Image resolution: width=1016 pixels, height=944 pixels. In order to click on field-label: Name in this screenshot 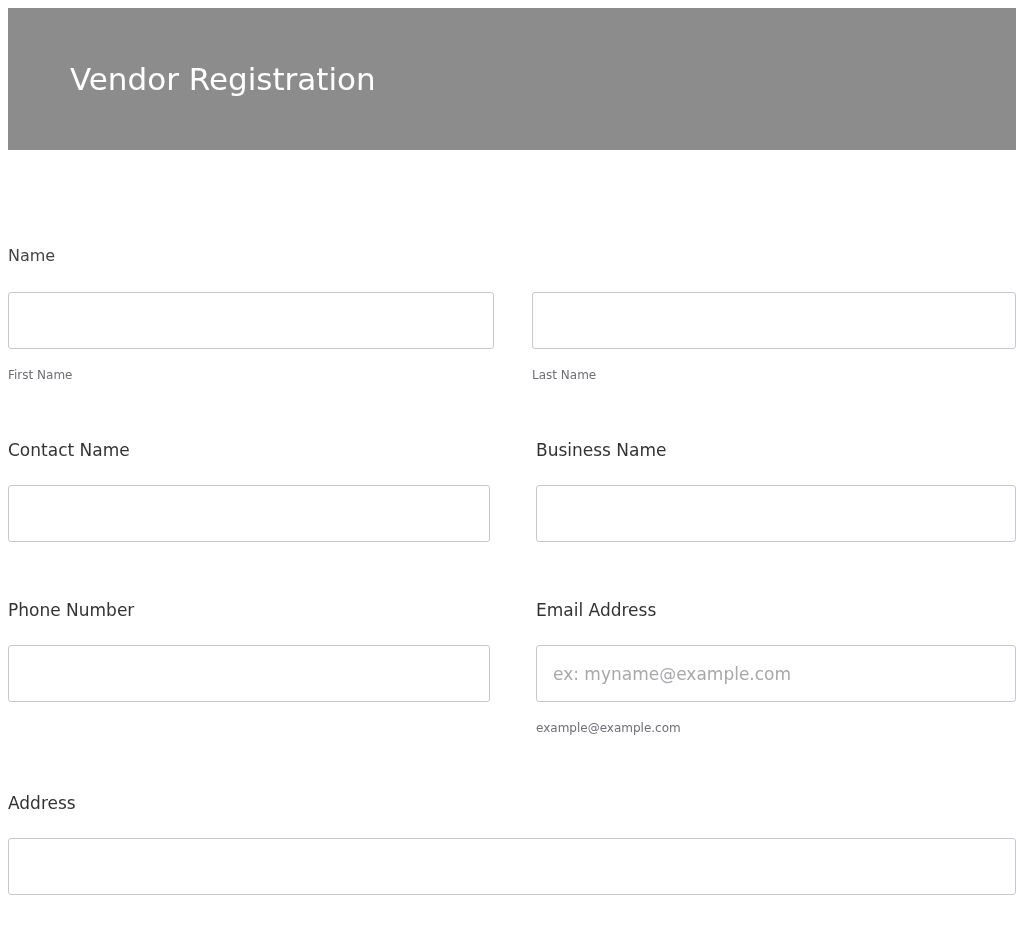, I will do `click(32, 256)`.